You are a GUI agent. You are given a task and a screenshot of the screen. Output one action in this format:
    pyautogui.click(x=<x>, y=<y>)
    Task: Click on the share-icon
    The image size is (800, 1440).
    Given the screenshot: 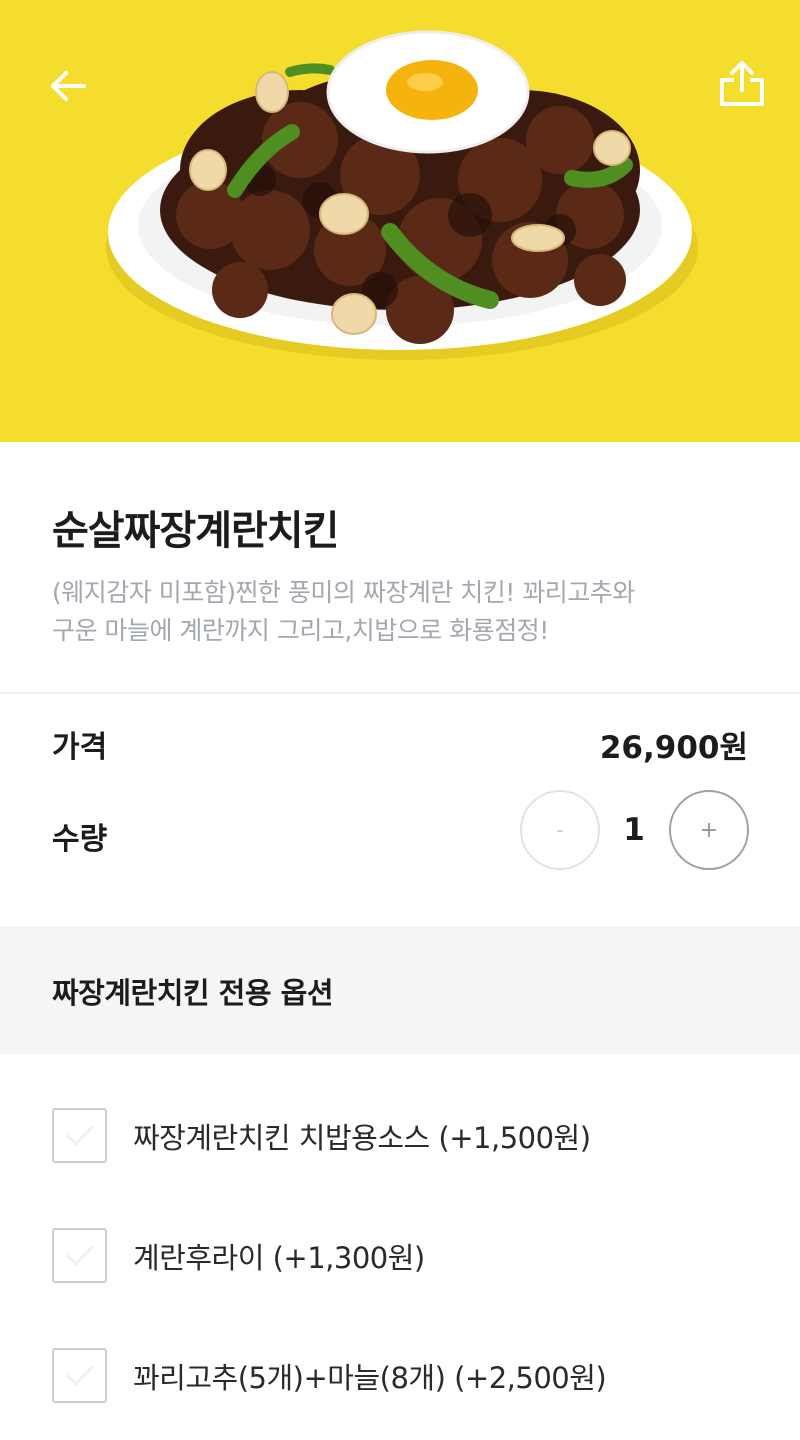 What is the action you would take?
    pyautogui.click(x=742, y=83)
    